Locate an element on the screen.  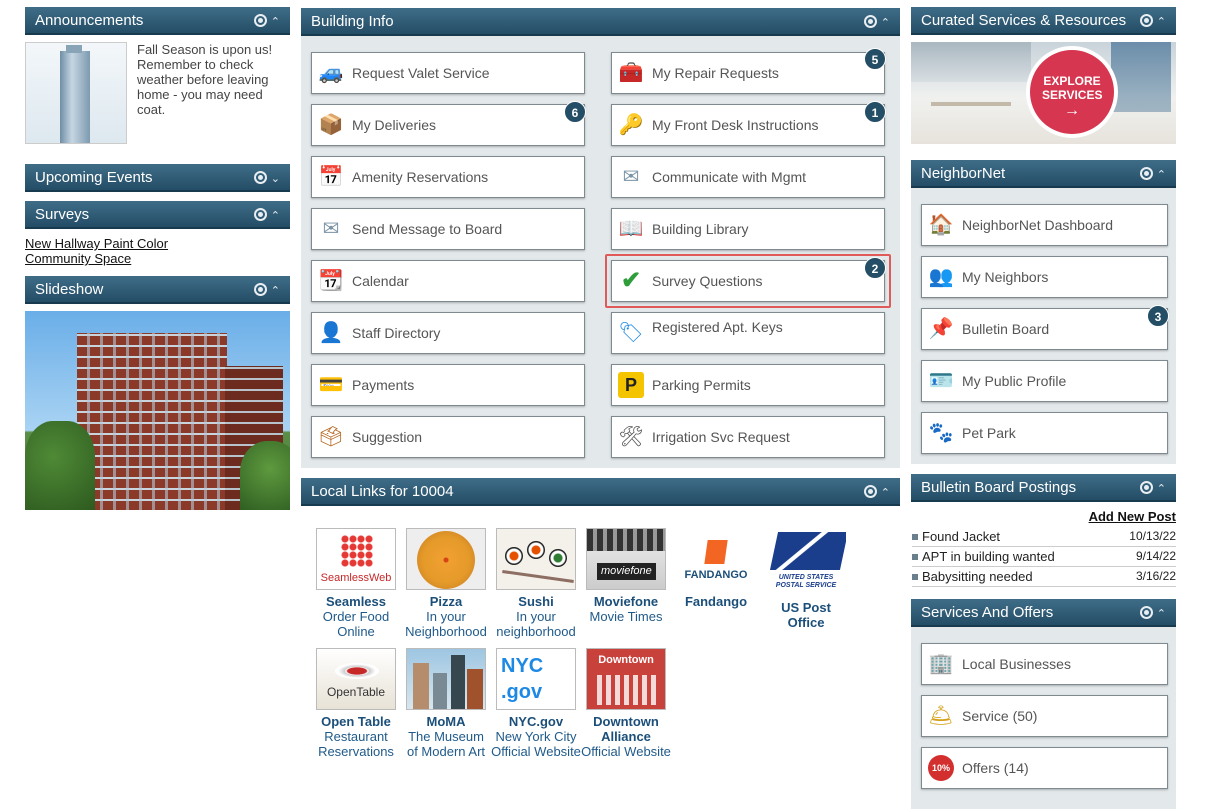
suggestion-box-icon: 🗳 is located at coordinates (331, 437).